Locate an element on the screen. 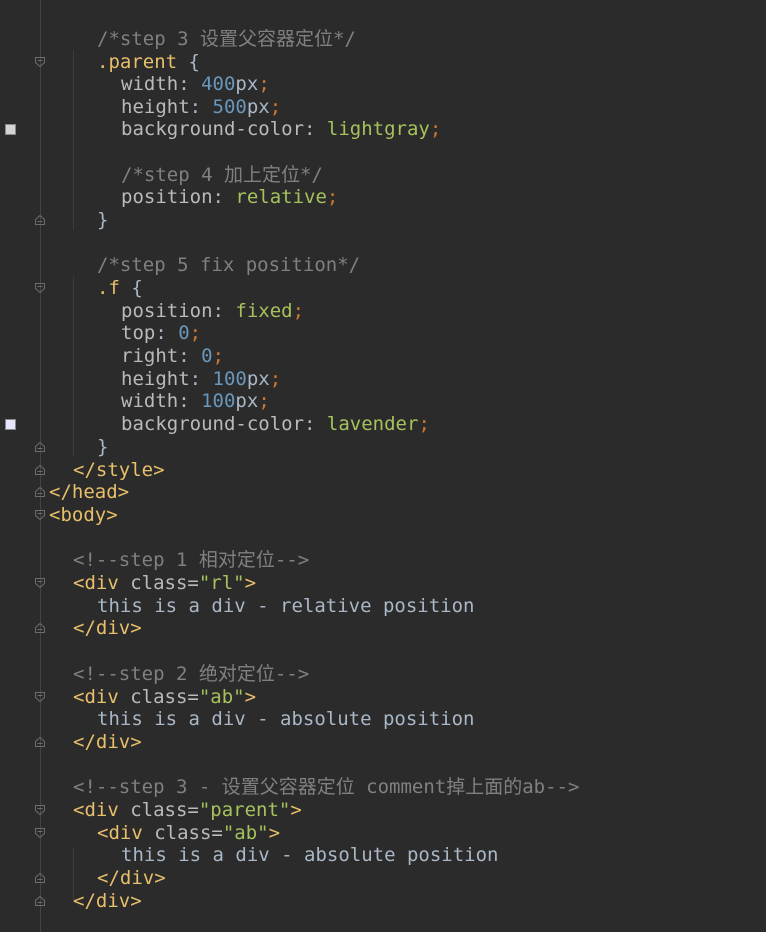  code-token: <!--step 2 绝对定位--> is located at coordinates (191, 674).